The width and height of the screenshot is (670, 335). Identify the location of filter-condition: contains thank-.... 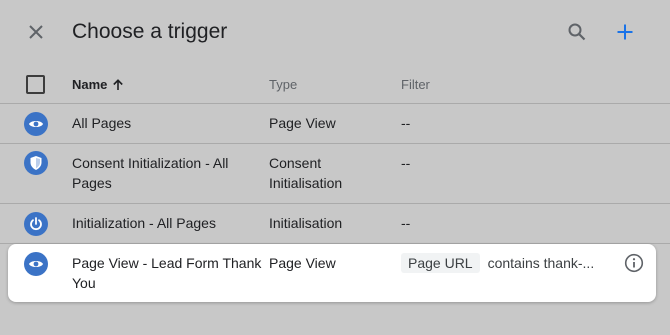
(541, 263).